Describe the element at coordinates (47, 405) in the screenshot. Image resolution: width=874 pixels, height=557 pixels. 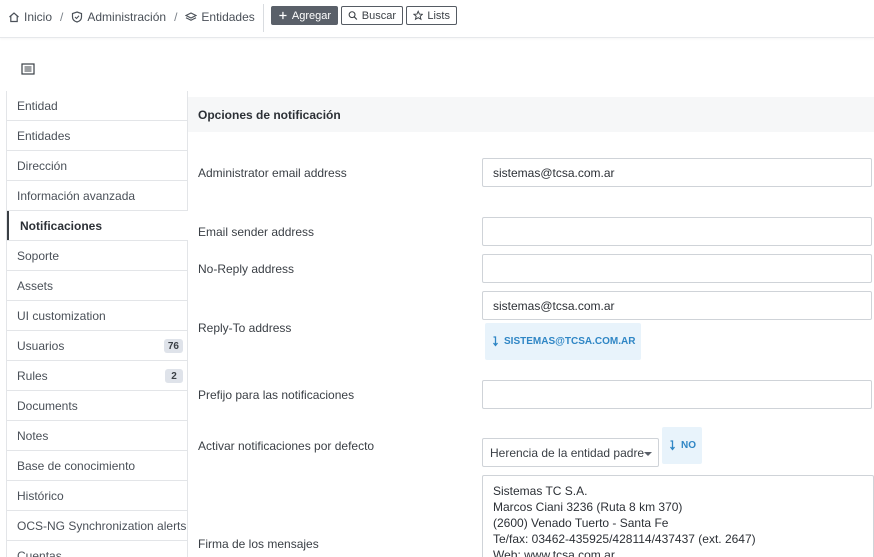
I see `sidebar-item-label: Documents` at that location.